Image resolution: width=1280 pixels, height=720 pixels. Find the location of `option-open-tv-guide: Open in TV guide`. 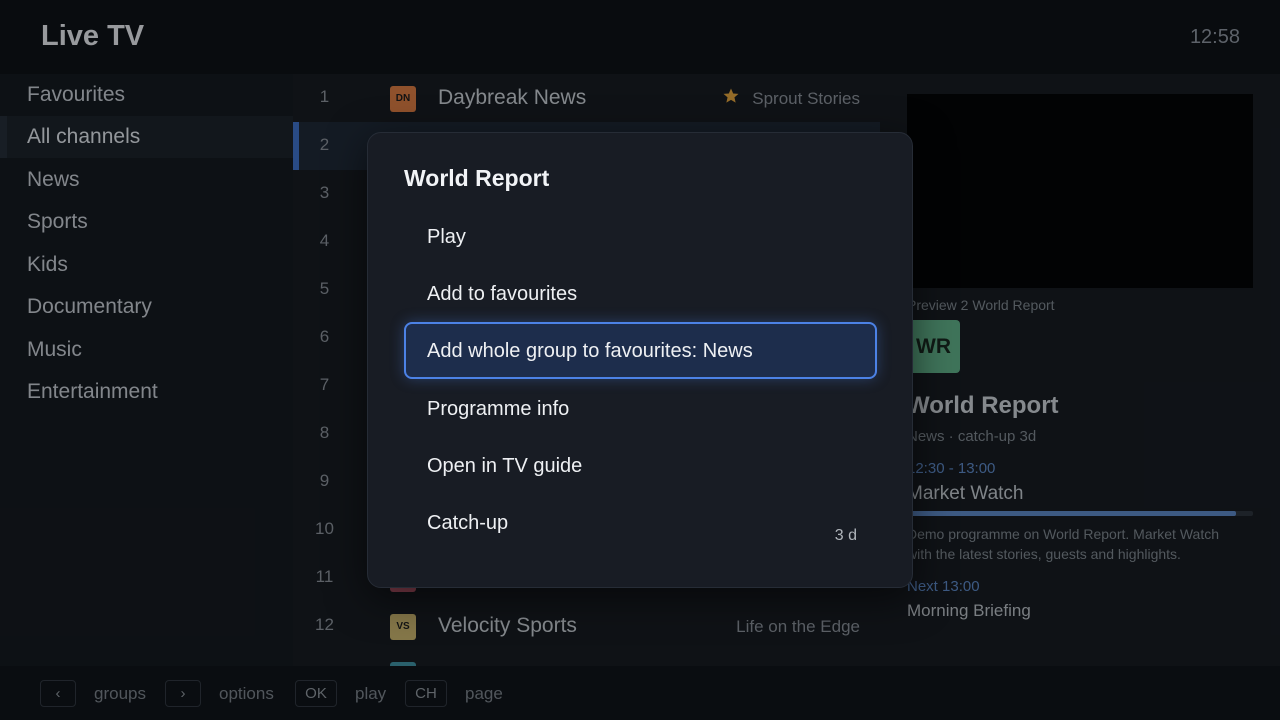

option-open-tv-guide: Open in TV guide is located at coordinates (640, 465).